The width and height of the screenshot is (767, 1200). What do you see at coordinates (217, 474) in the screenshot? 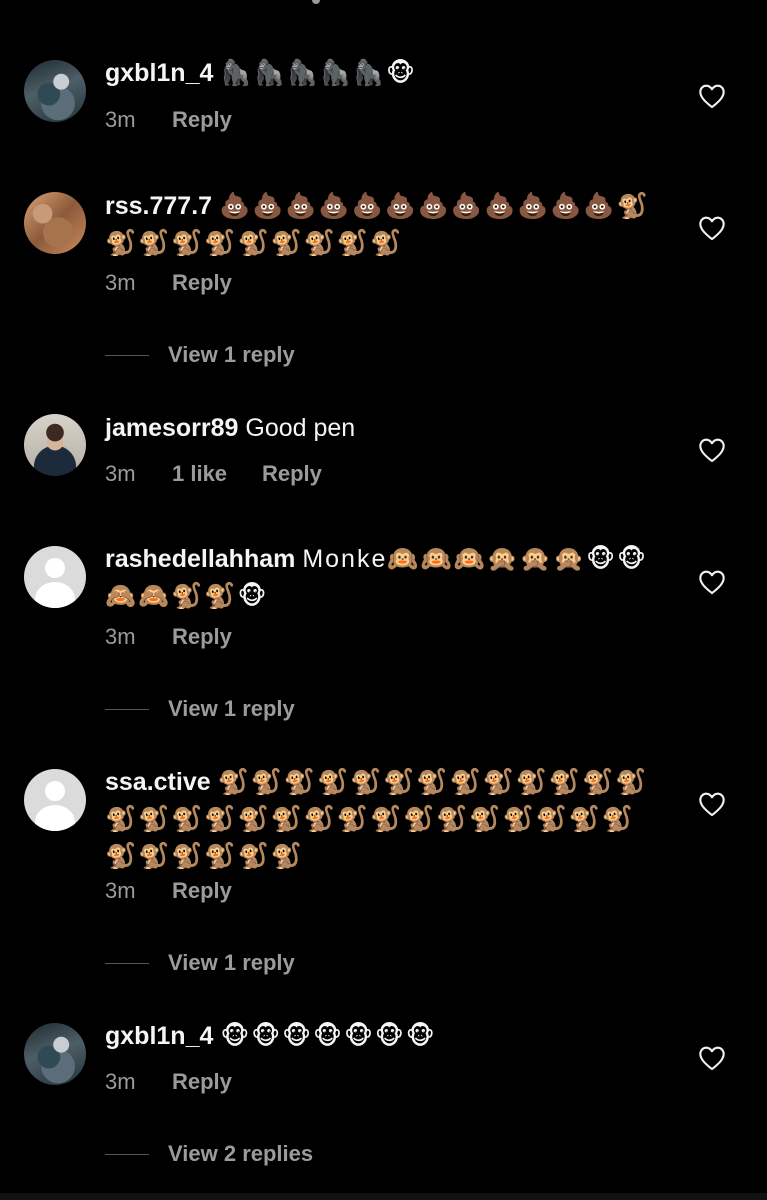
I see `like-count: 1 like` at bounding box center [217, 474].